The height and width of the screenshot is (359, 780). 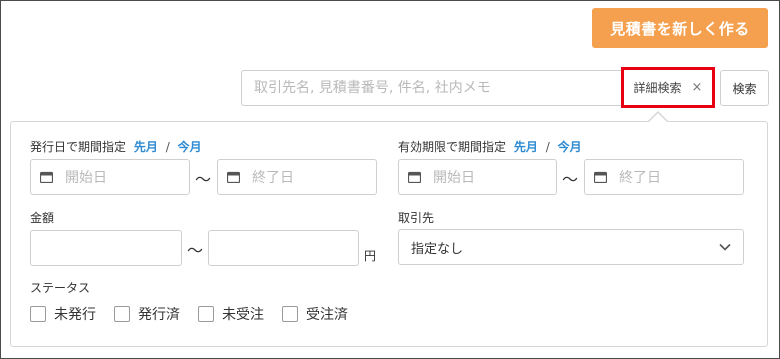 I want to click on yen-unit: 円, so click(x=370, y=256).